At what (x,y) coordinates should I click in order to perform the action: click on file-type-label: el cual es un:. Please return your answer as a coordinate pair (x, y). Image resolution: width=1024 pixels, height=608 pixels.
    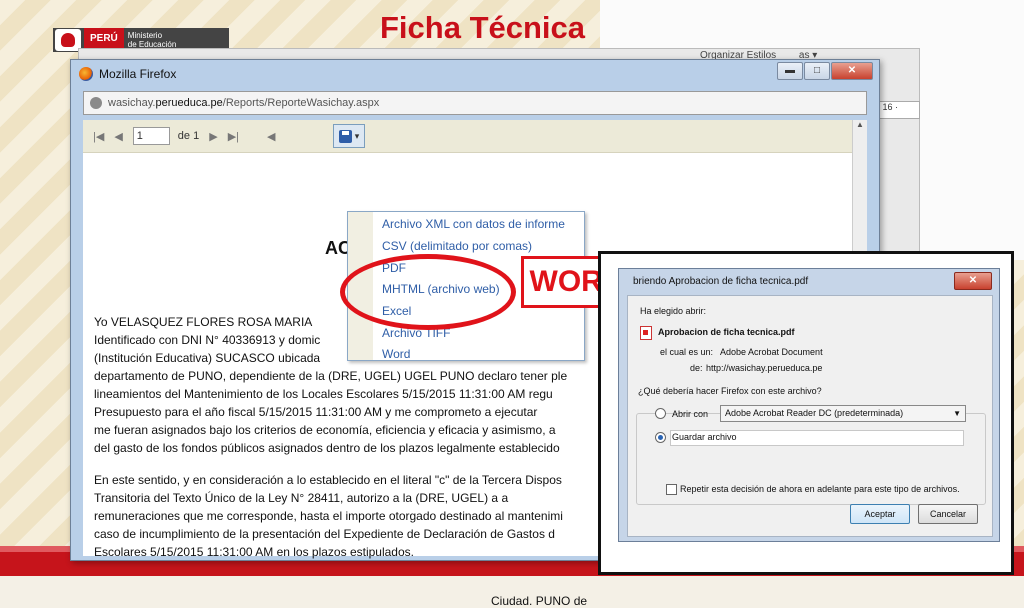
    Looking at the image, I should click on (687, 352).